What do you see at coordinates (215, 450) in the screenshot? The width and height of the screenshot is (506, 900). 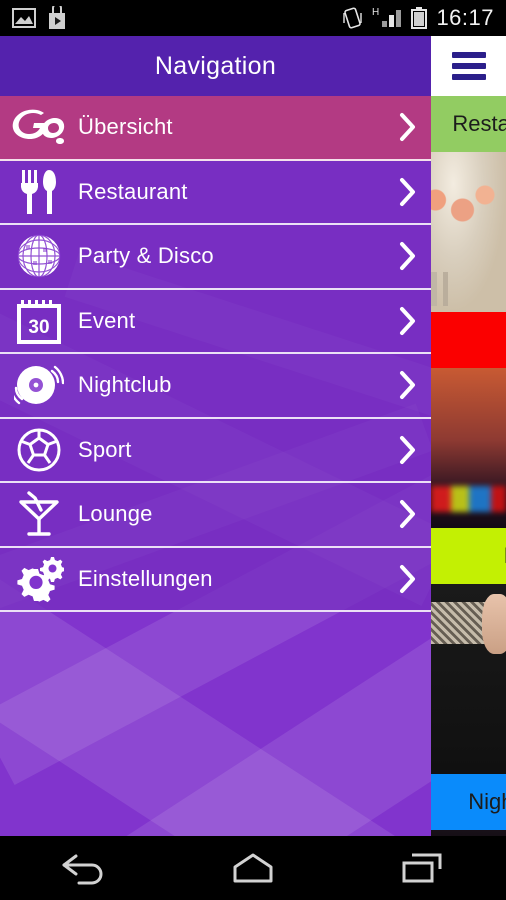 I see `nav-item-sport: Sport` at bounding box center [215, 450].